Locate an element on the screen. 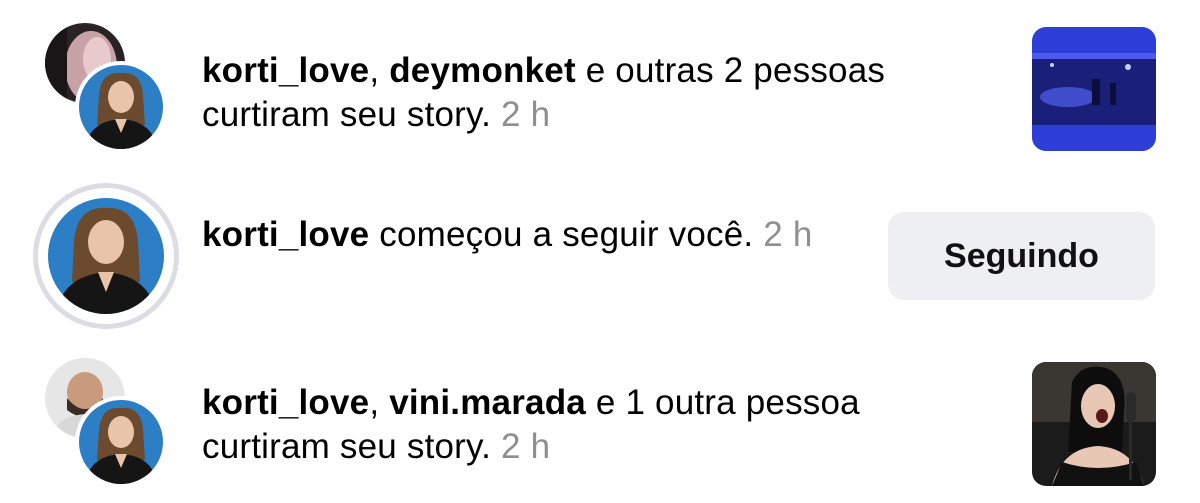 The width and height of the screenshot is (1200, 503). action-text: começou a seguir você. is located at coordinates (561, 234).